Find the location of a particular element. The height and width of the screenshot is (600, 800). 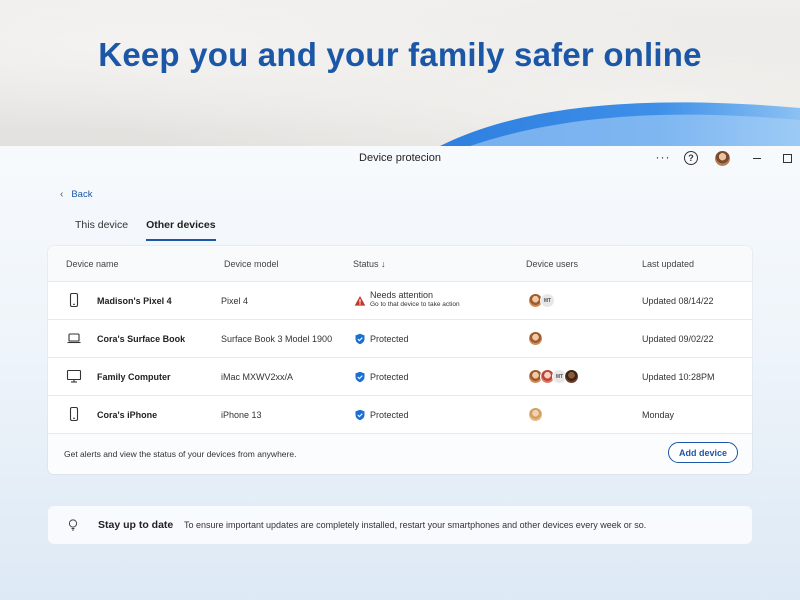

device-model: Surface Book 3 Model 1900 is located at coordinates (277, 339).